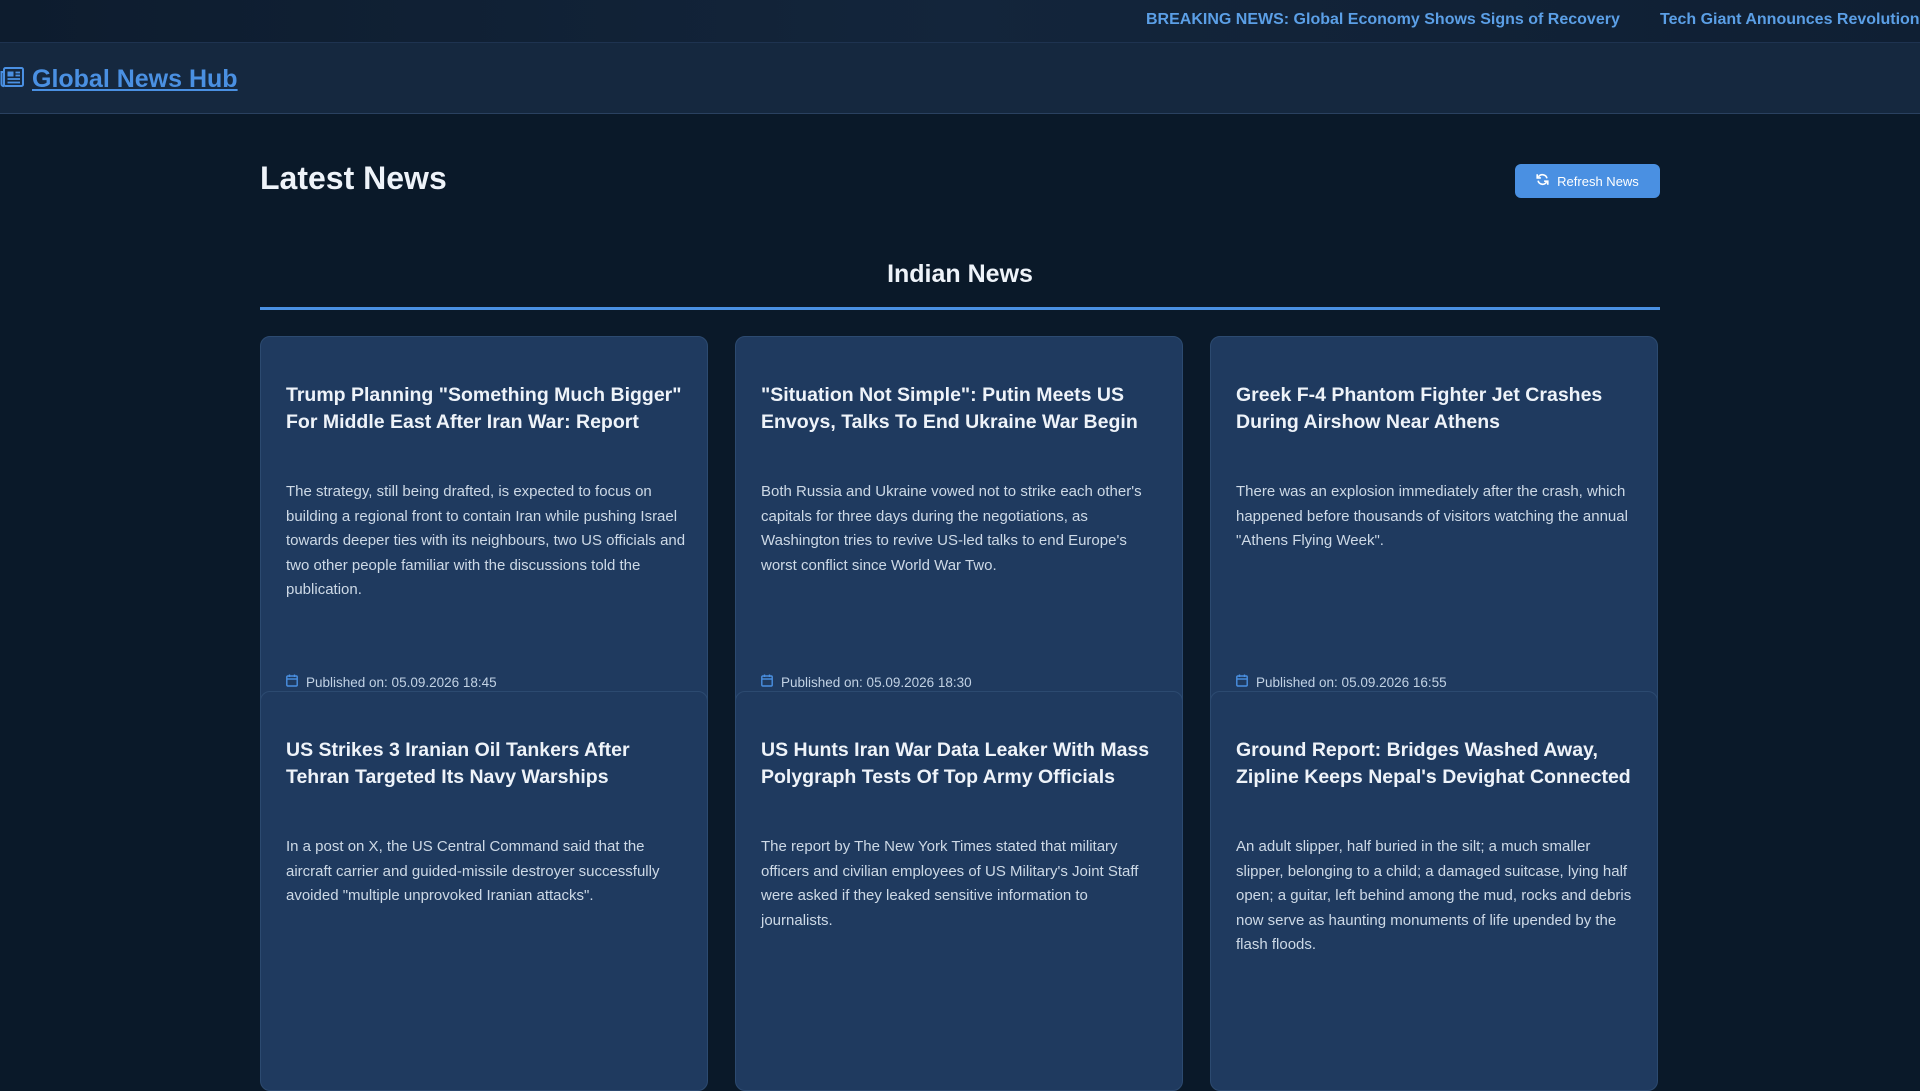  What do you see at coordinates (876, 682) in the screenshot?
I see `published-date-text: Published on: 05.09.2026 18:30` at bounding box center [876, 682].